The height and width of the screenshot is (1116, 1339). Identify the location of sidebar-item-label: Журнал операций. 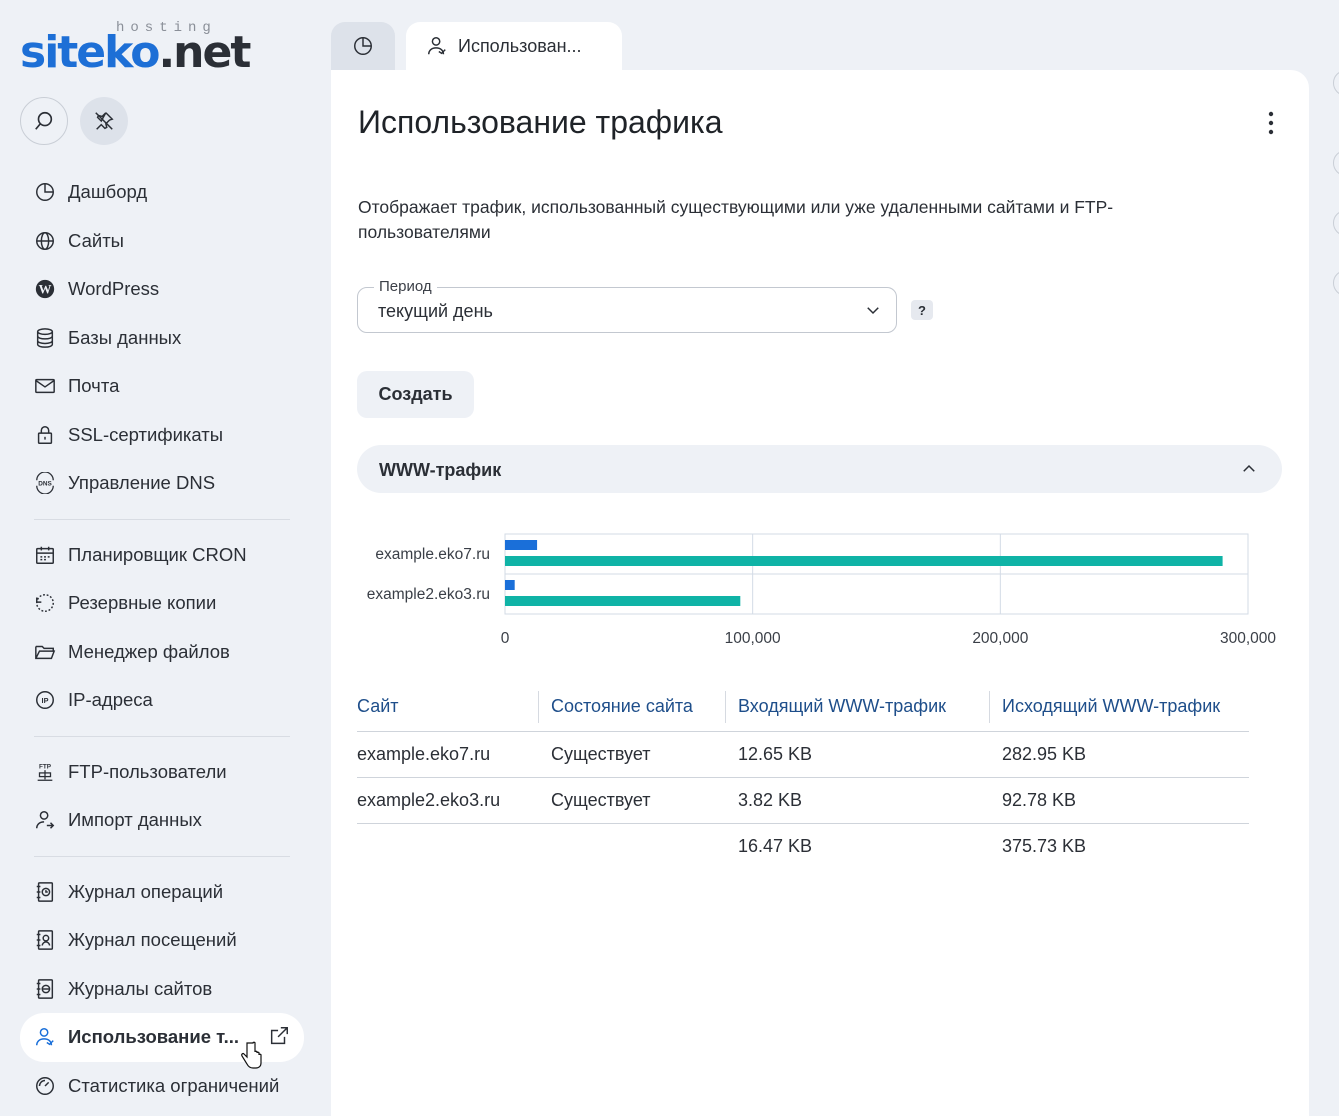
(146, 891).